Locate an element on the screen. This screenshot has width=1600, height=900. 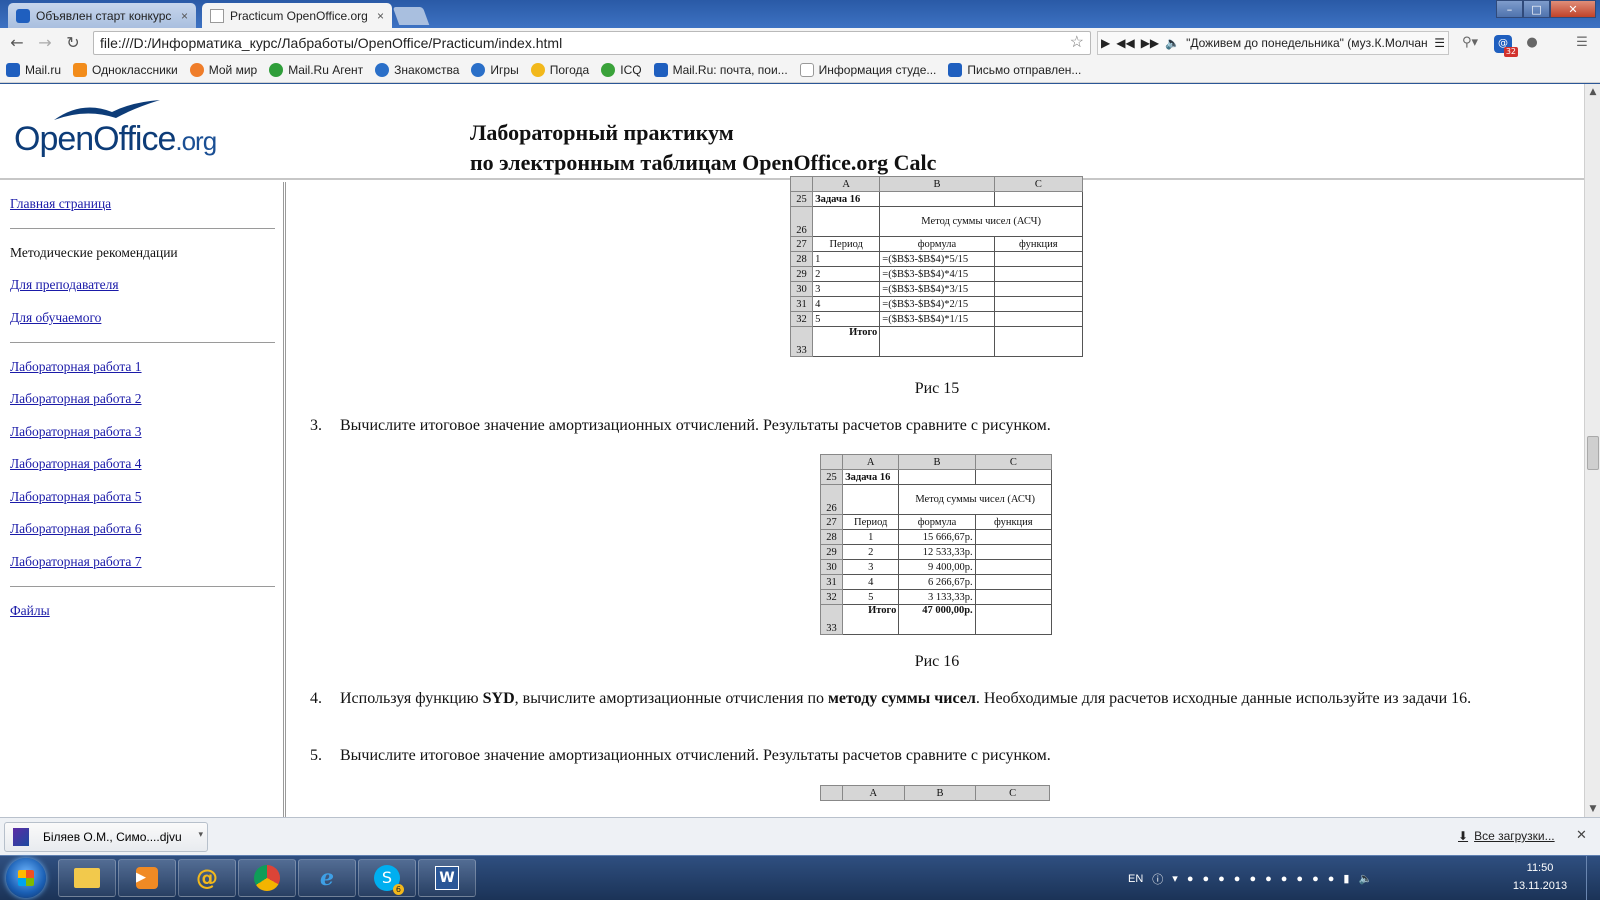
bluetooth-icon: ● is located at coordinates (1221, 879).